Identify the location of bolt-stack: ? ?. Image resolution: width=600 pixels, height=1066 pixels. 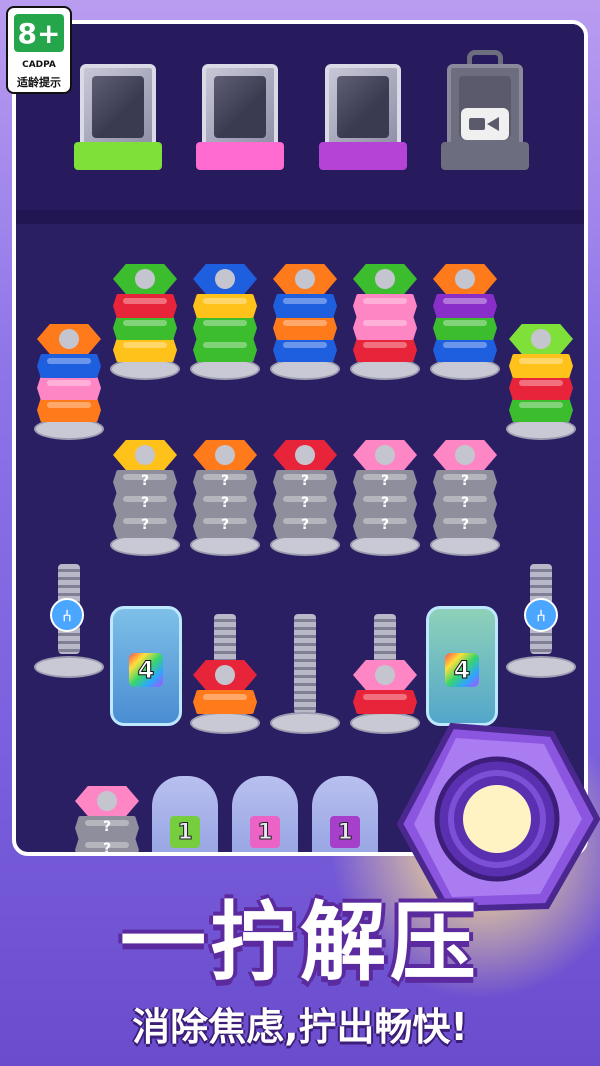
(107, 813).